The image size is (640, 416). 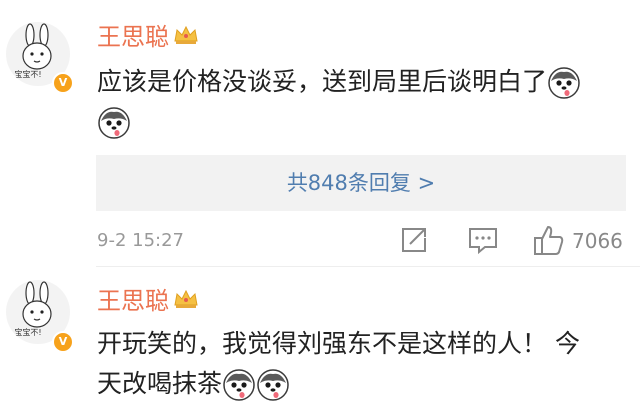 What do you see at coordinates (361, 183) in the screenshot?
I see `view-replies-link: 共848条回复 >` at bounding box center [361, 183].